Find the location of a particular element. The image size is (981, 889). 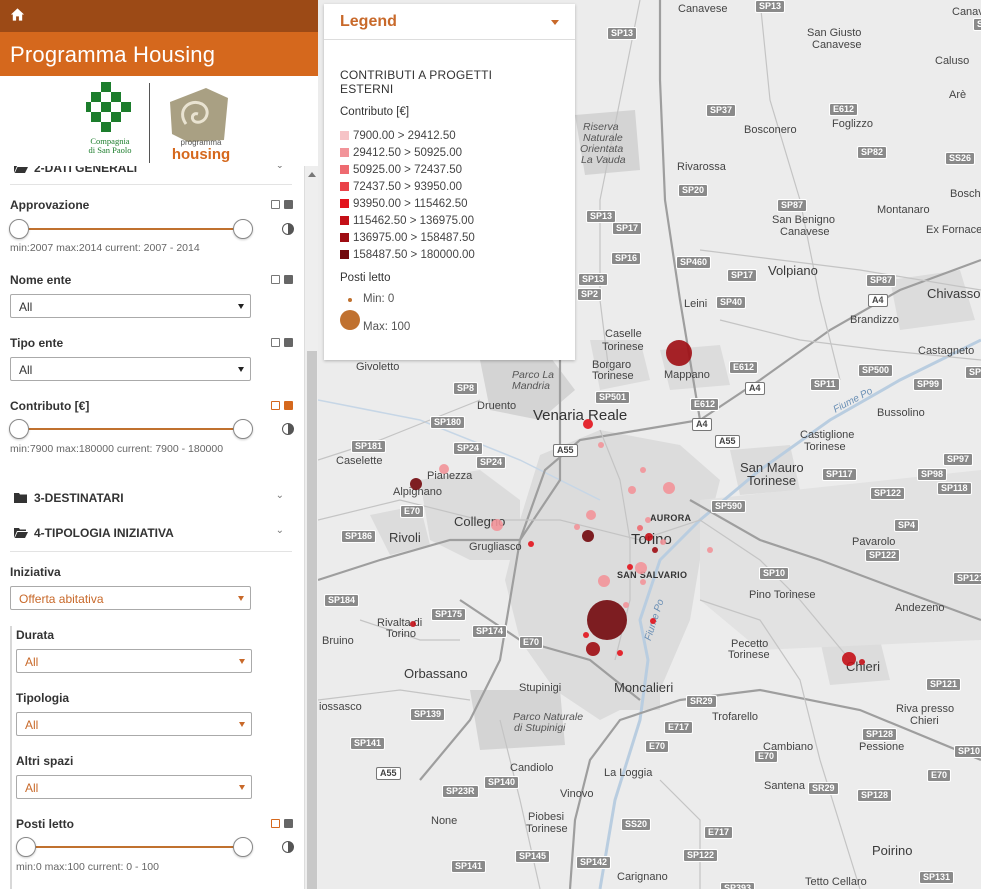

top-bar is located at coordinates (159, 16).